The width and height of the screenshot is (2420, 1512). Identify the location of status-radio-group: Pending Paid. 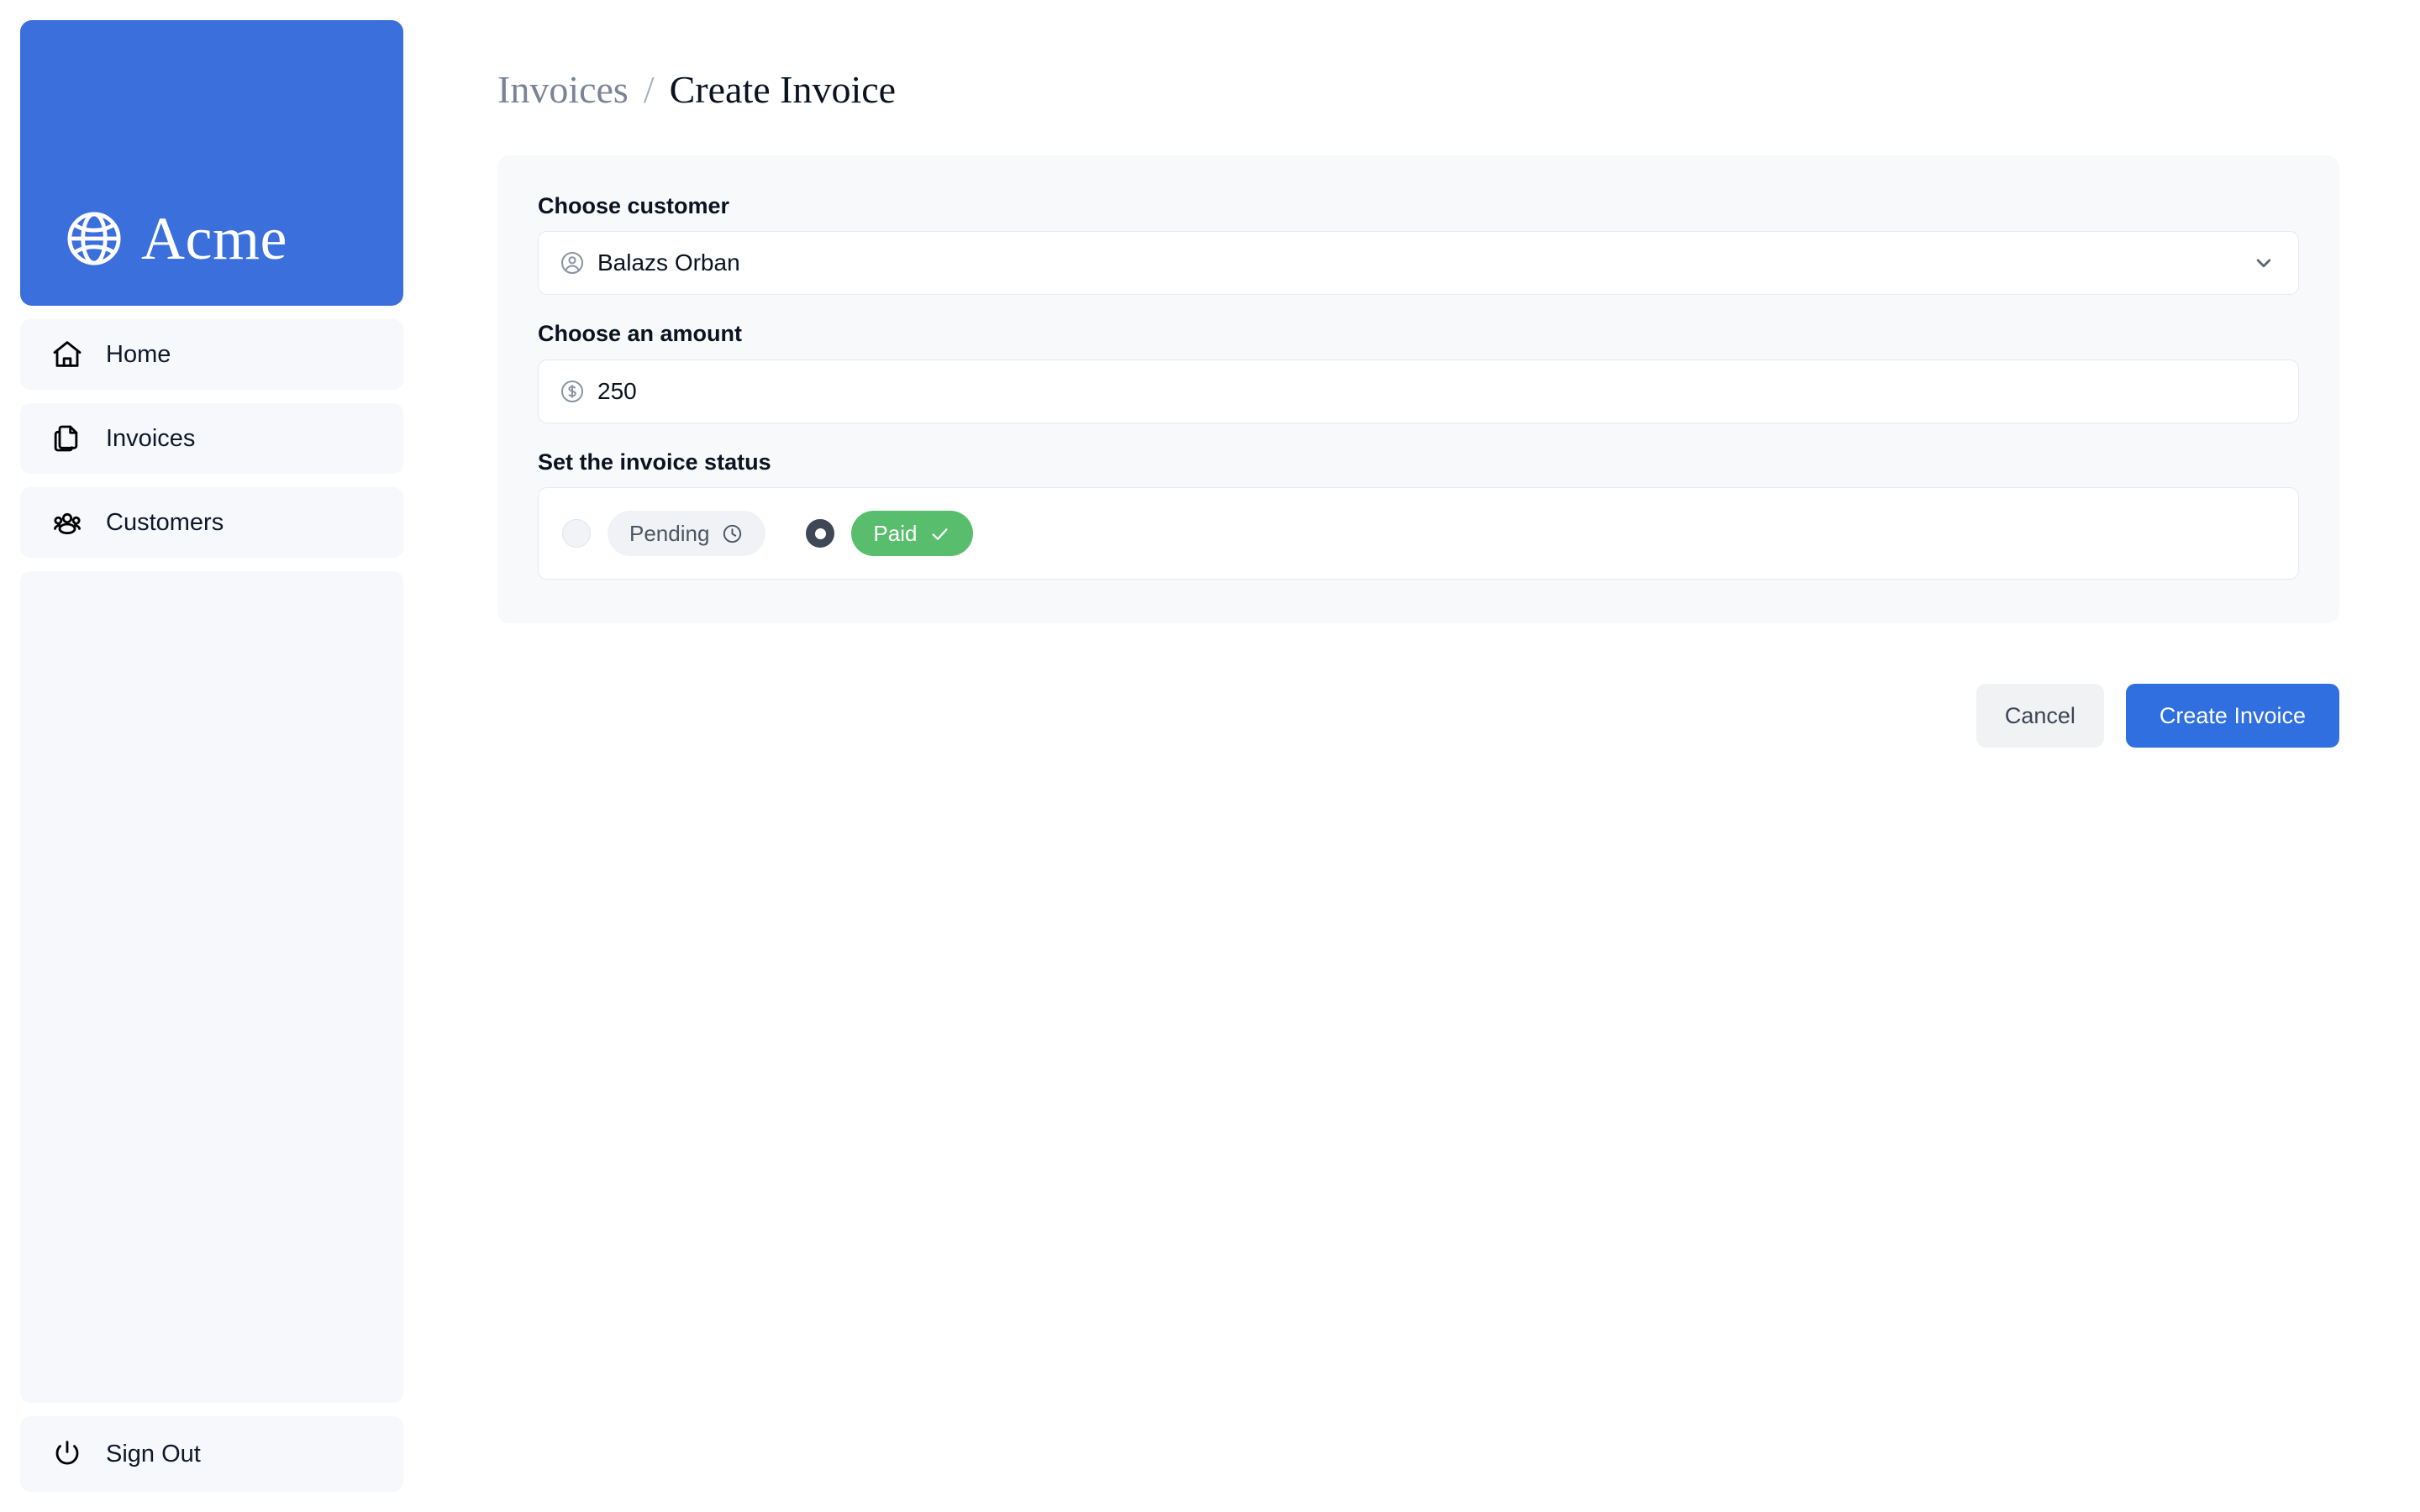
(1418, 533).